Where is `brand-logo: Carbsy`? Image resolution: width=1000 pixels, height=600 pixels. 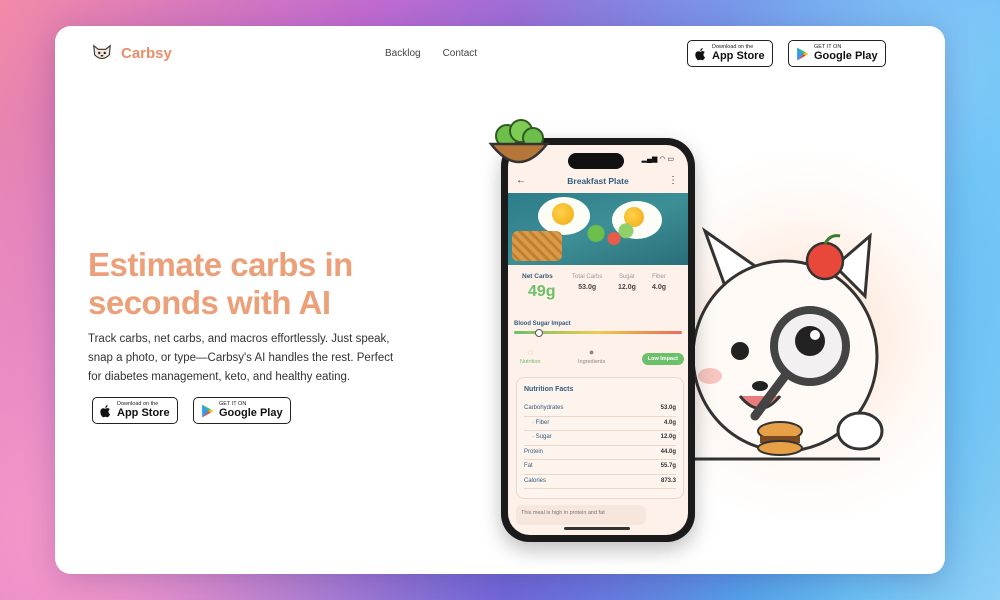 brand-logo: Carbsy is located at coordinates (131, 53).